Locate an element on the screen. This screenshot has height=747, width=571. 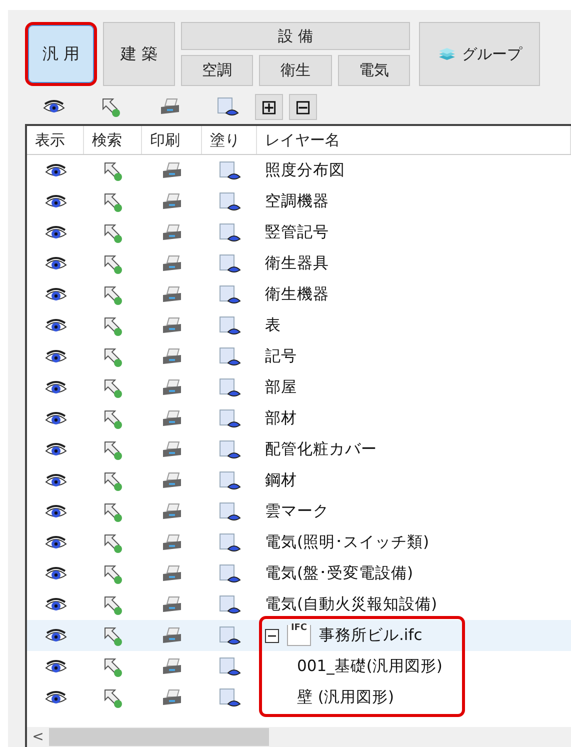
layer-name: 表 is located at coordinates (273, 325).